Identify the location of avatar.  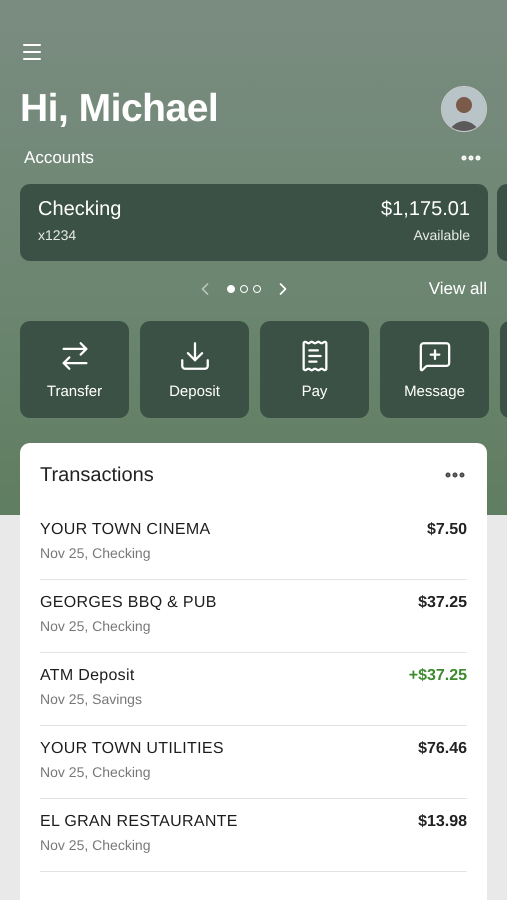
(464, 109).